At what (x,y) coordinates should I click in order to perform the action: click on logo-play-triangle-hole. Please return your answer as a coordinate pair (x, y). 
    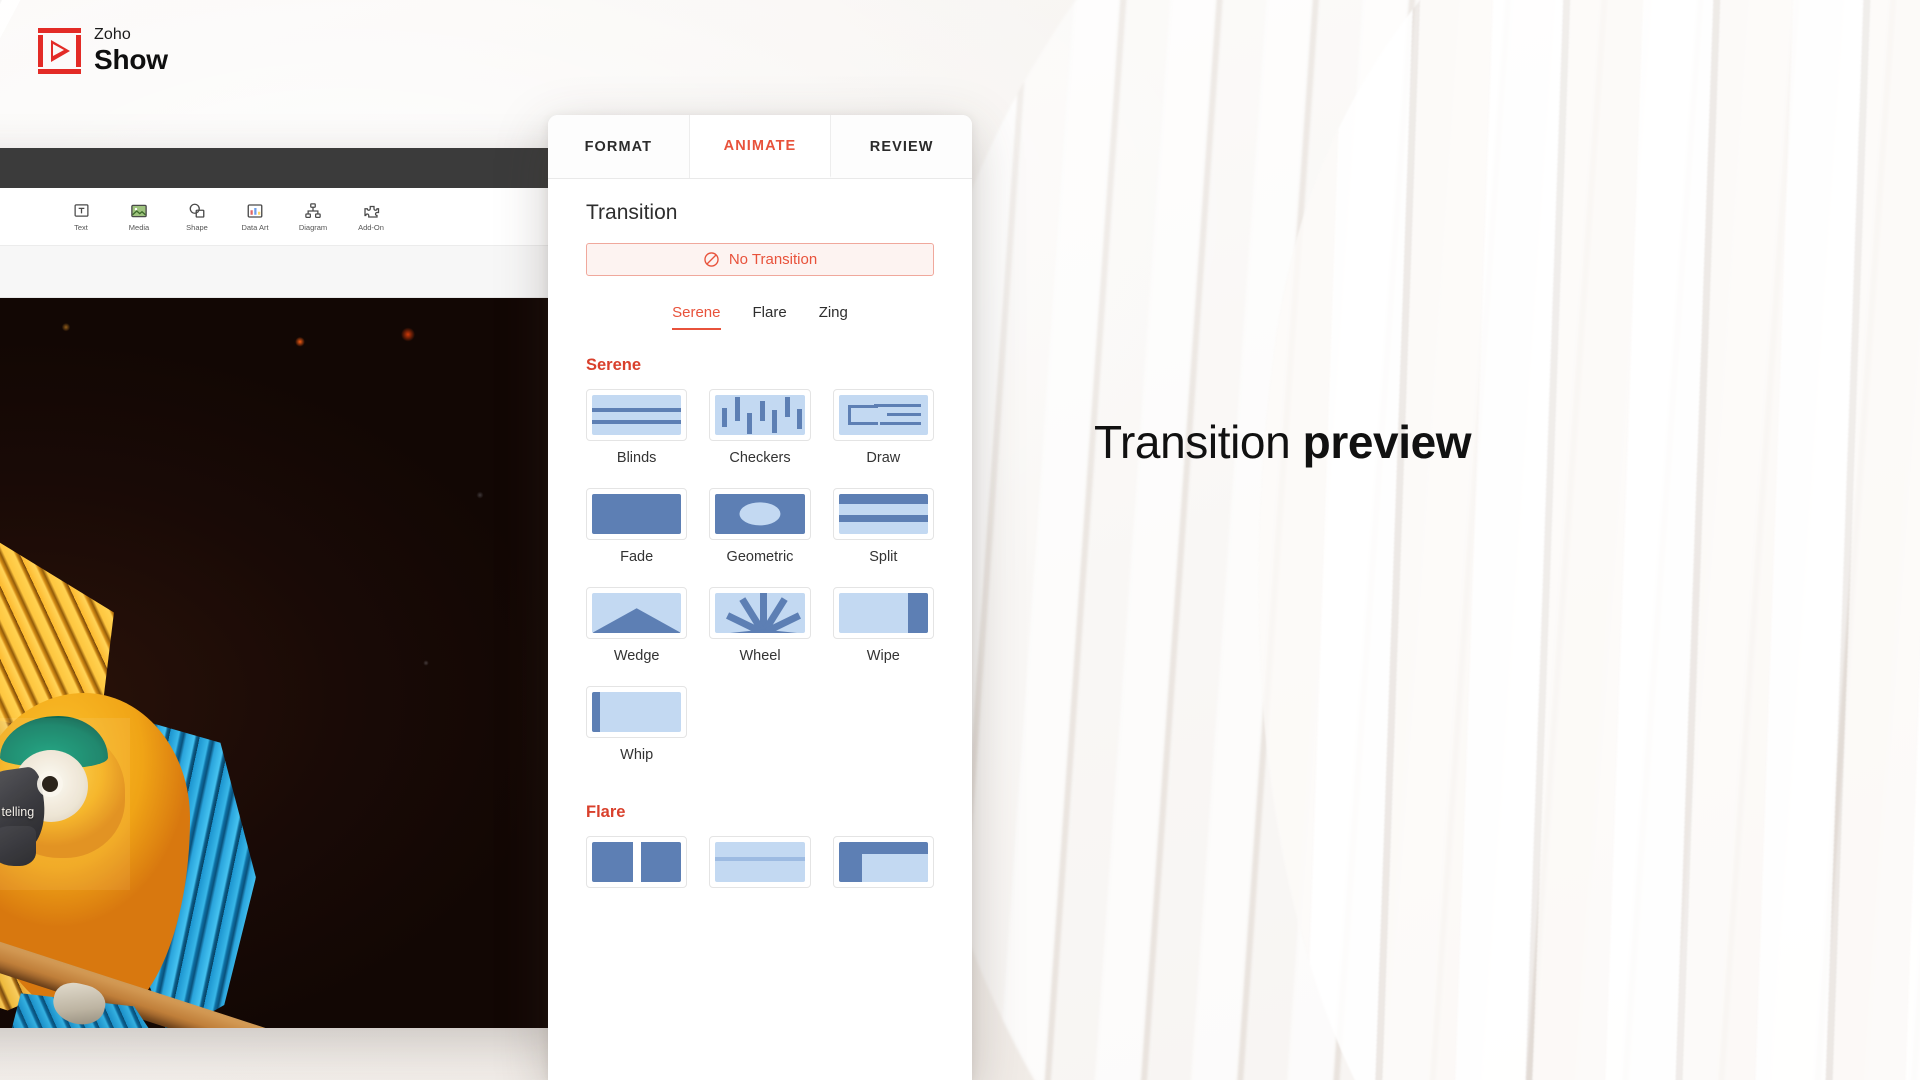
    Looking at the image, I should click on (58, 49).